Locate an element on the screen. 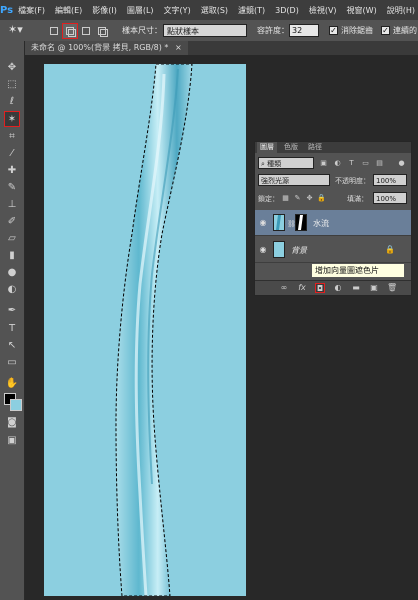 The height and width of the screenshot is (600, 418). contiguous-checkbox: ✓ is located at coordinates (385, 30).